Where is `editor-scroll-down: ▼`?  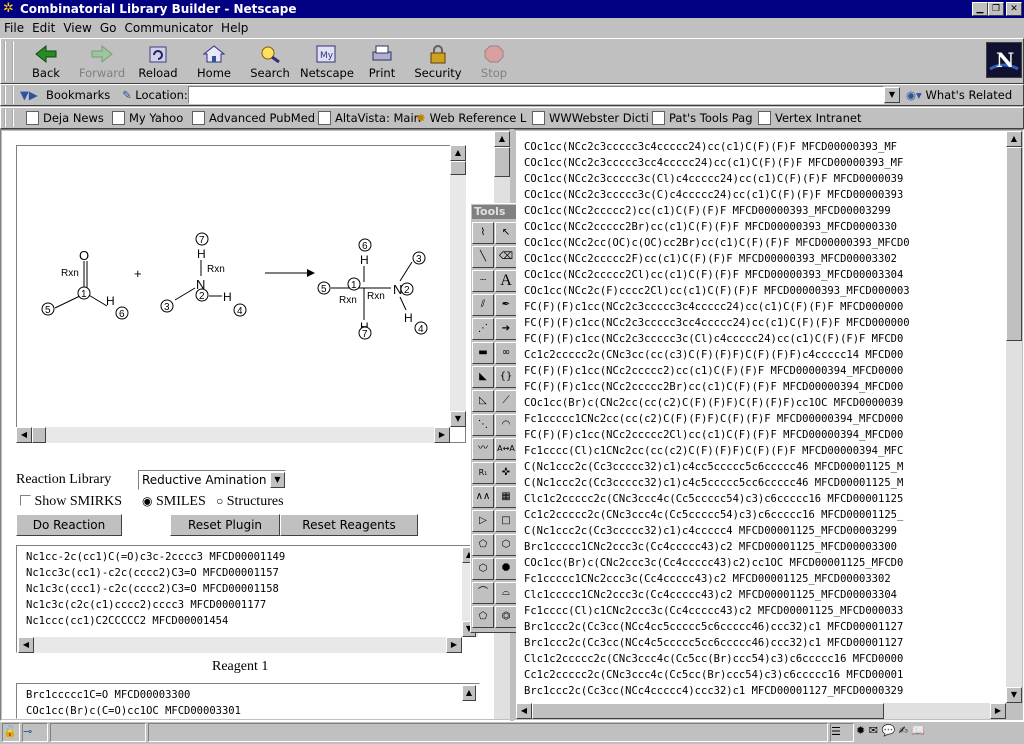 editor-scroll-down: ▼ is located at coordinates (458, 419).